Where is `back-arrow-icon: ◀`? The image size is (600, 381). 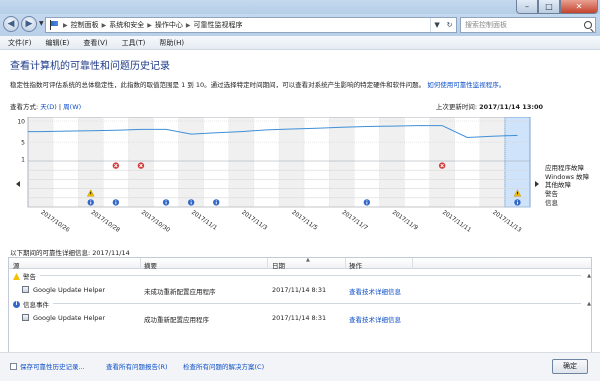
back-arrow-icon: ◀ is located at coordinates (11, 24).